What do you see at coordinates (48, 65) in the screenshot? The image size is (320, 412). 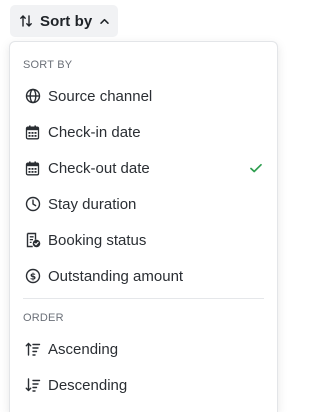 I see `sort-by-heading: SORT BY` at bounding box center [48, 65].